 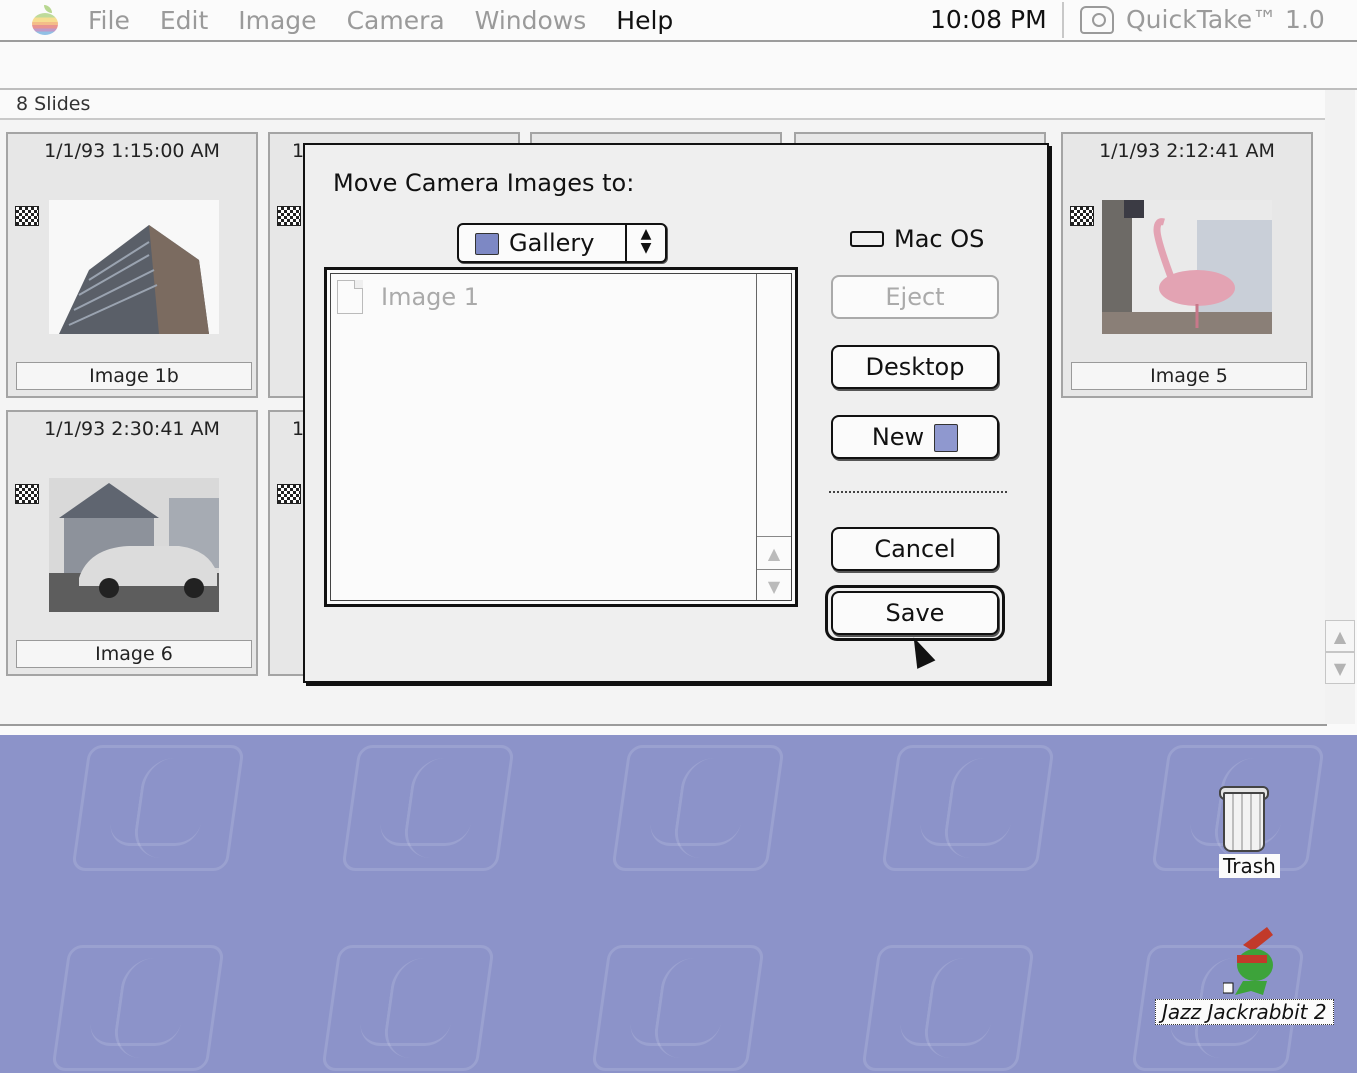 I want to click on window-title-bar, so click(x=678, y=66).